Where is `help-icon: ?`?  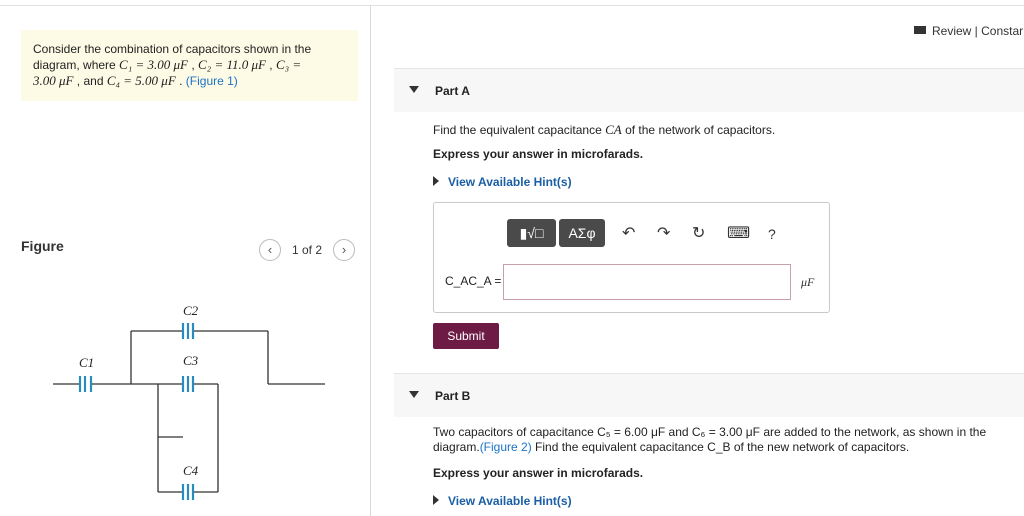 help-icon: ? is located at coordinates (772, 234).